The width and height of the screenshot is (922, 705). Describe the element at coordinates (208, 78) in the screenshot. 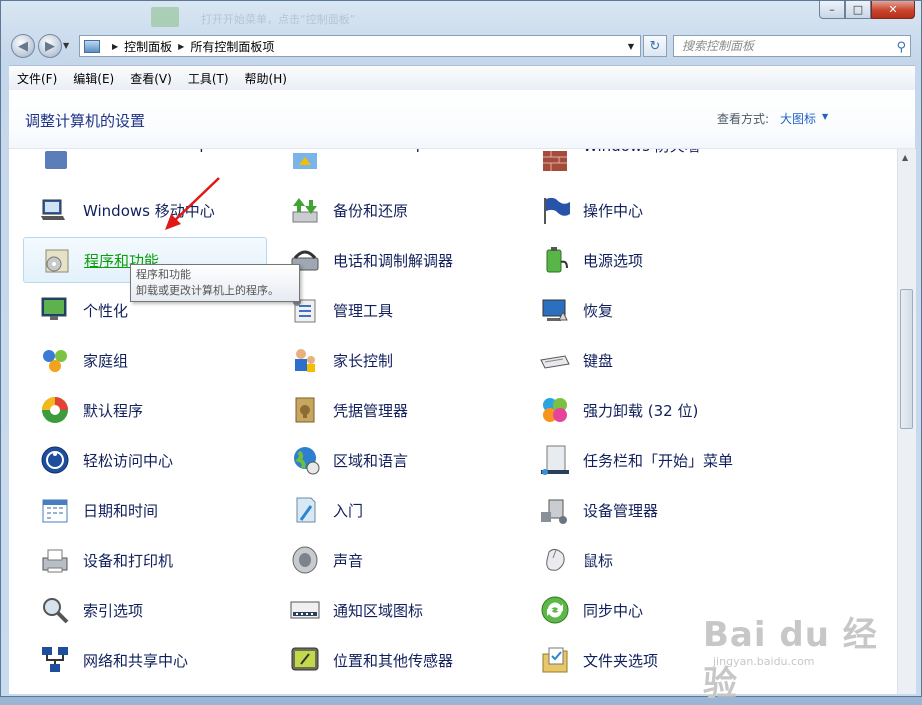

I see `menu-tools: 工具(T)` at that location.